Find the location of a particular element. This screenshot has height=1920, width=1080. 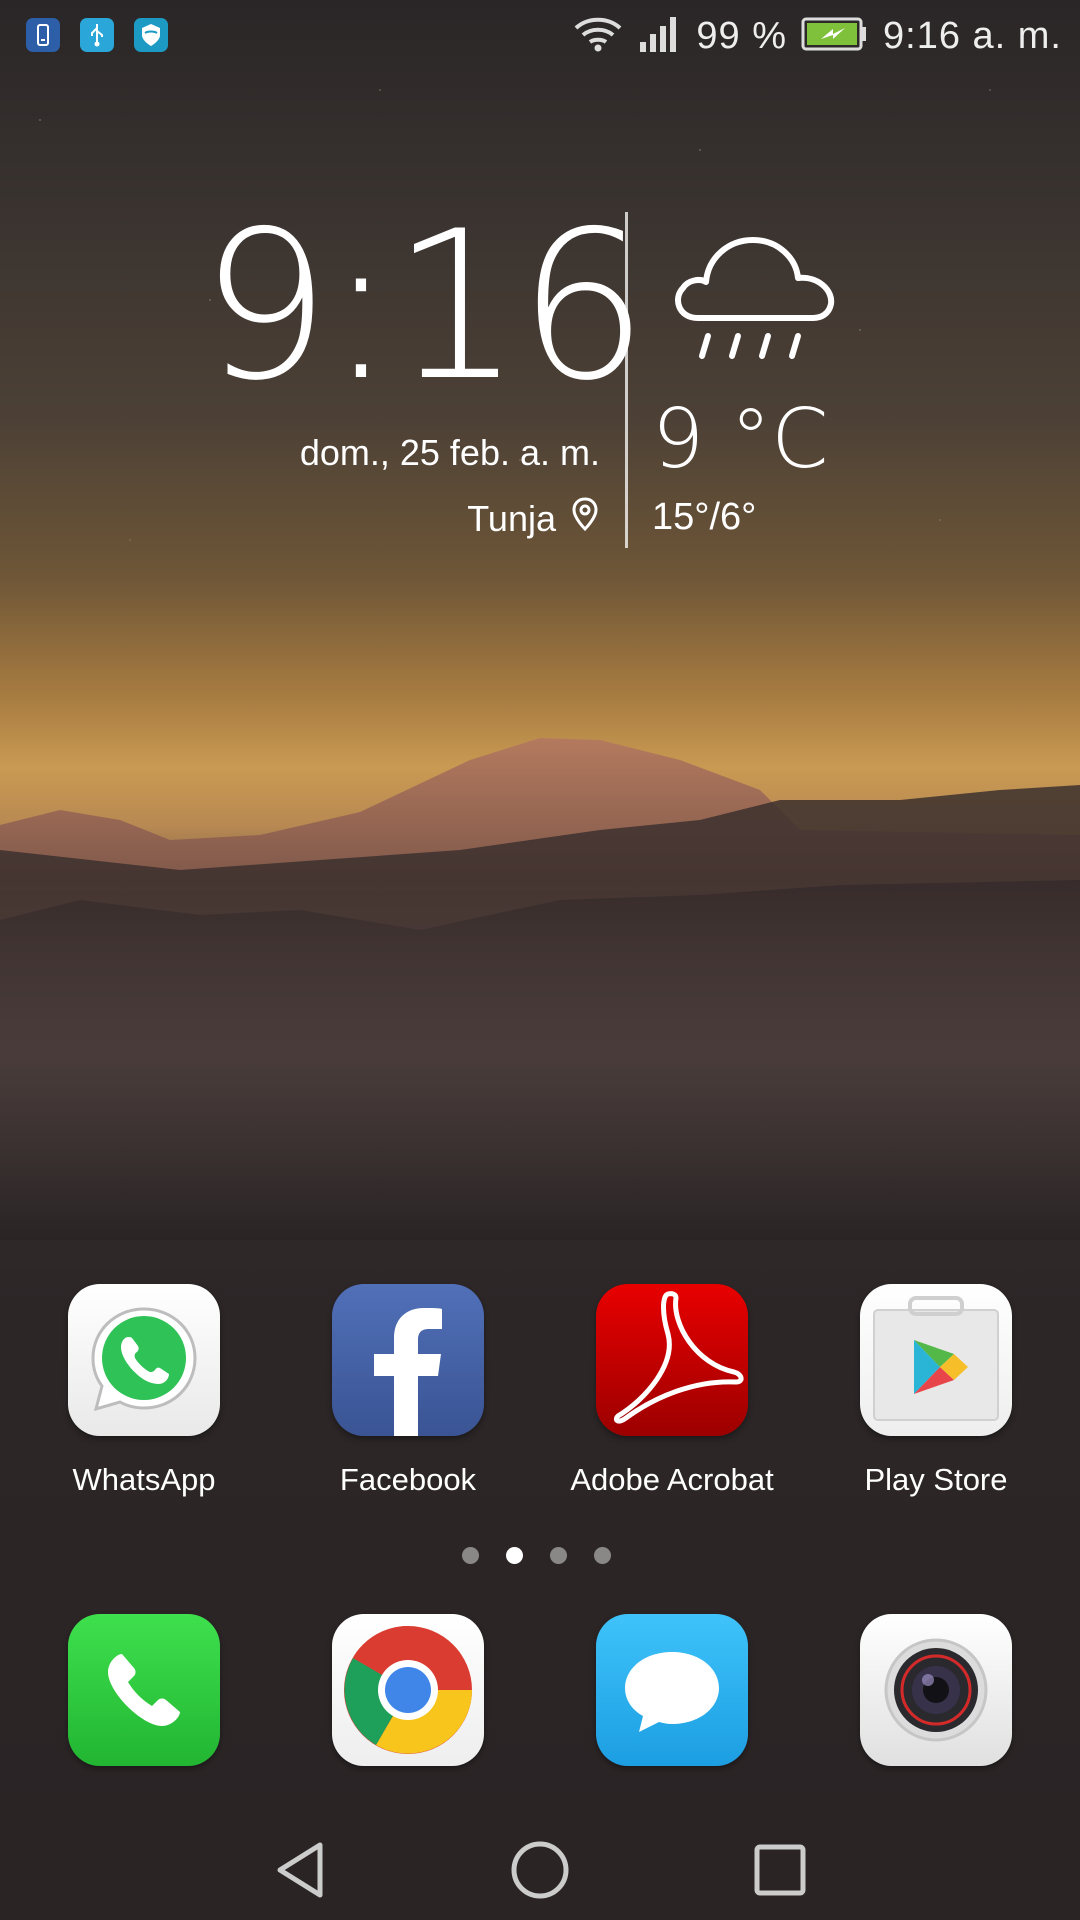

recents-icon is located at coordinates (780, 1870).